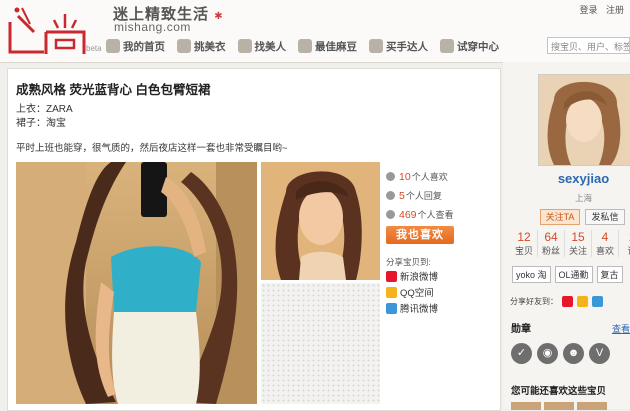  What do you see at coordinates (113, 90) in the screenshot?
I see `post-title: 成熟风格 荧光蓝背心 白色包臂短裙` at bounding box center [113, 90].